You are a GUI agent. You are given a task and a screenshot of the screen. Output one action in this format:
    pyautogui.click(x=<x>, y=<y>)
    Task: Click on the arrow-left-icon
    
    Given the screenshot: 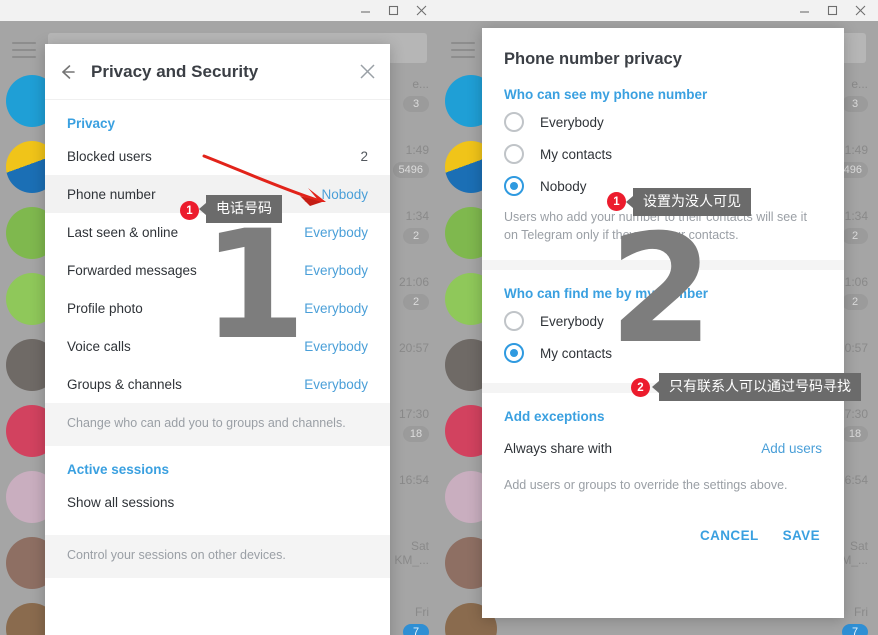 What is the action you would take?
    pyautogui.click(x=68, y=72)
    